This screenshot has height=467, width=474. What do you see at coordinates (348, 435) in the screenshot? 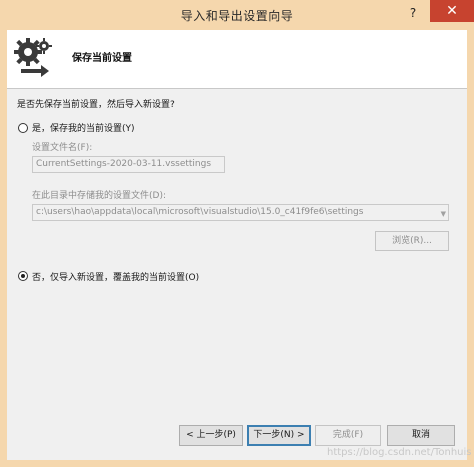
I see `finish-button: 完成(F)` at bounding box center [348, 435].